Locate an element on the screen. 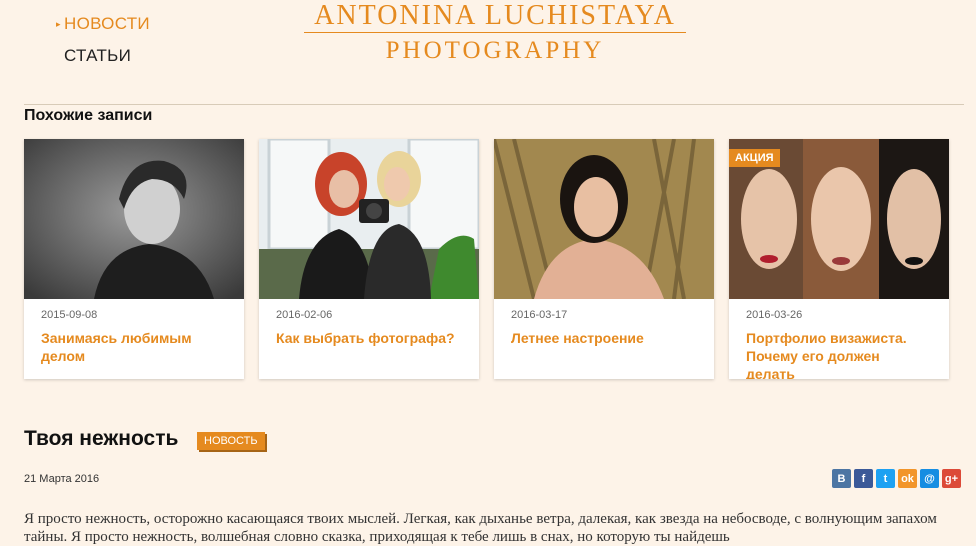  main-nav: ▸ НОВОСТИ СТАТЬИ is located at coordinates (103, 40).